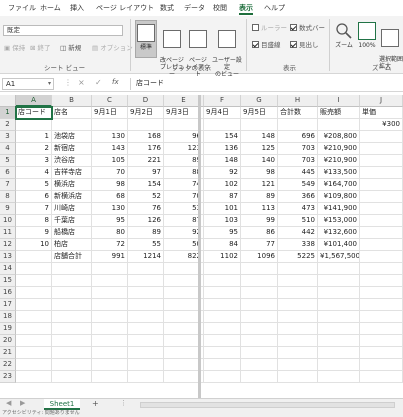  What do you see at coordinates (8, 149) in the screenshot?
I see `row-header: 4` at bounding box center [8, 149].